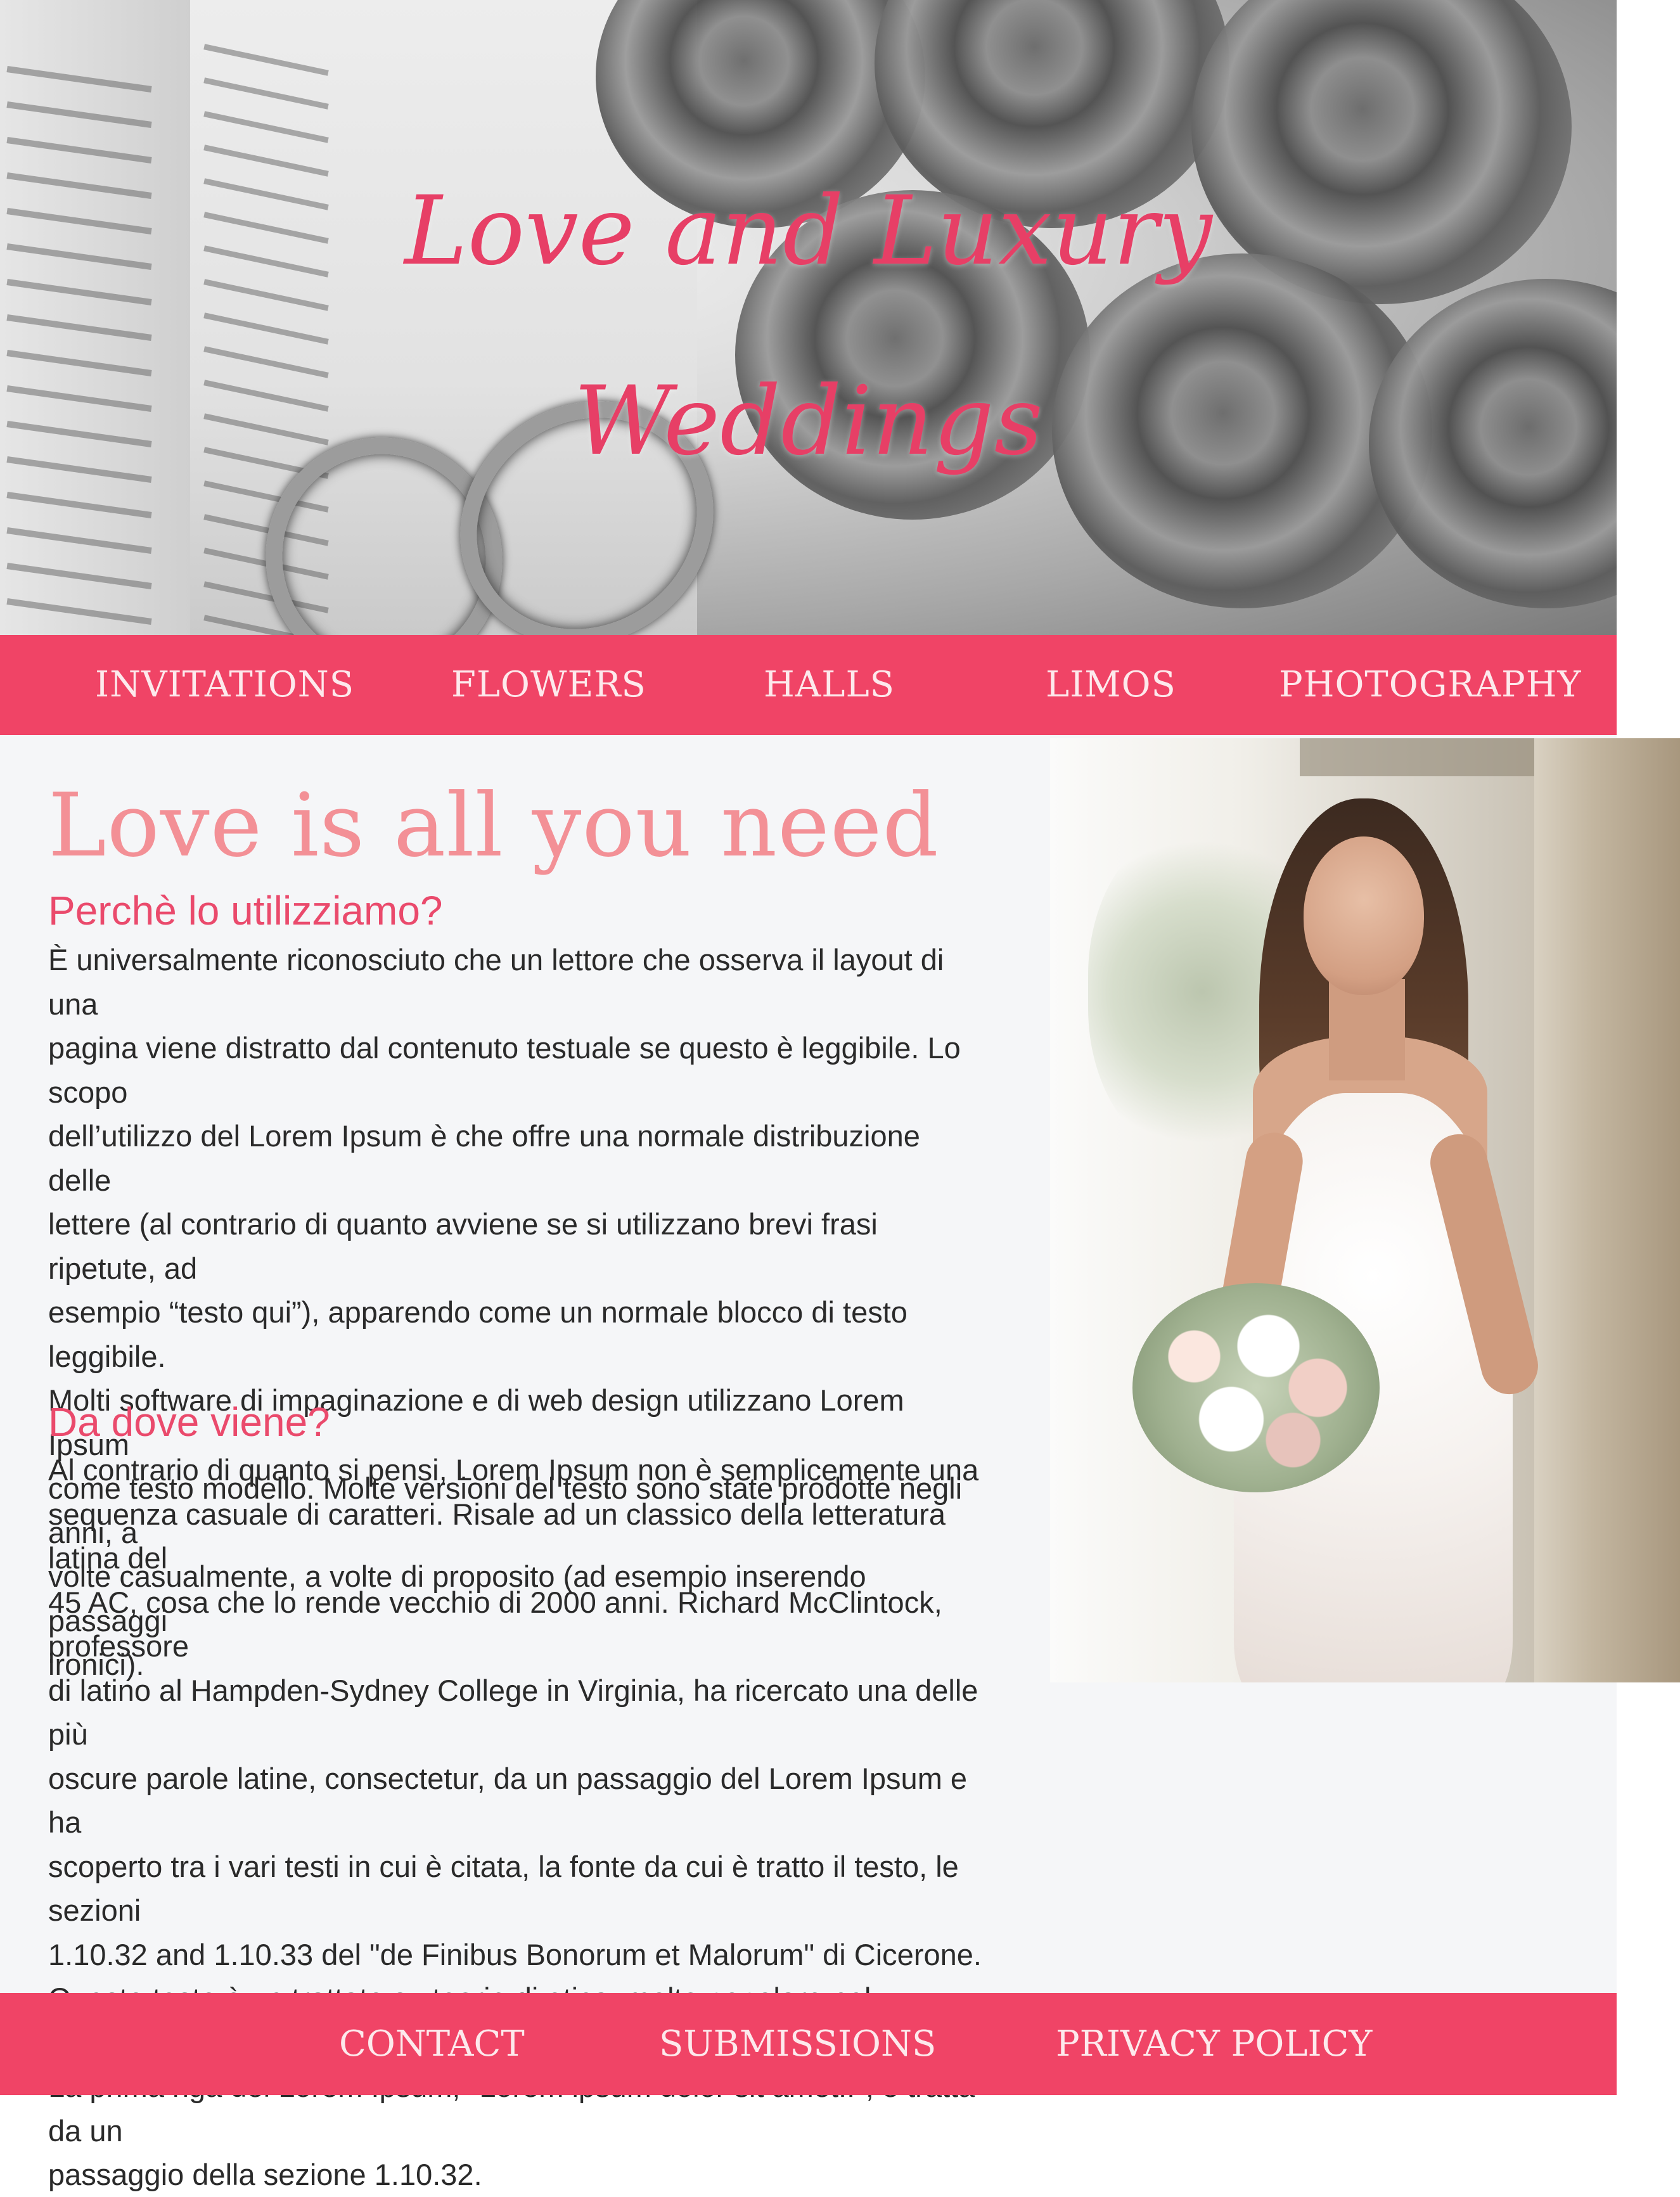  I want to click on site-title-line2: Weddings, so click(809, 422).